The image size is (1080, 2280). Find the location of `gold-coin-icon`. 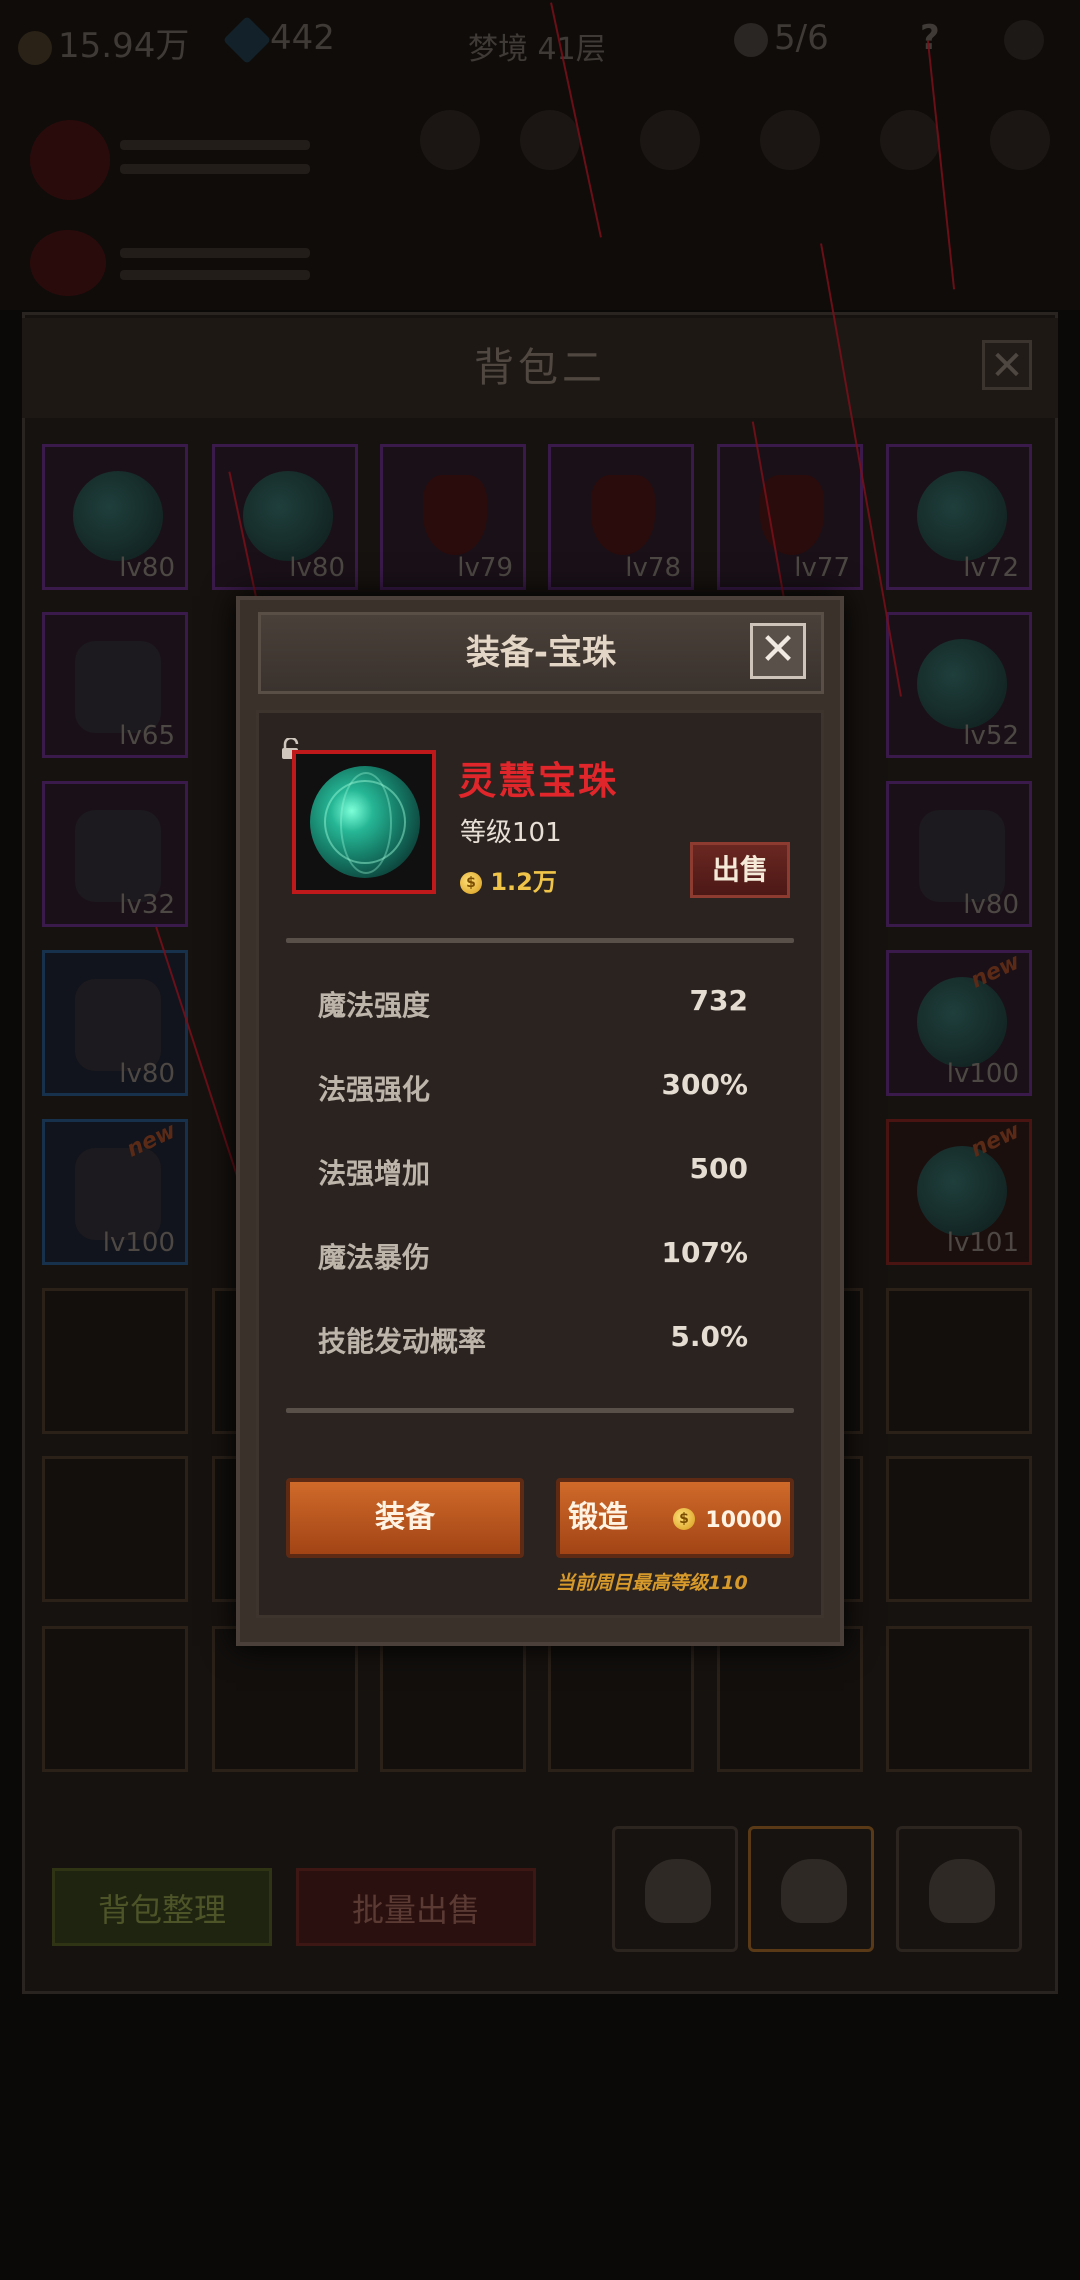

gold-coin-icon is located at coordinates (35, 47).